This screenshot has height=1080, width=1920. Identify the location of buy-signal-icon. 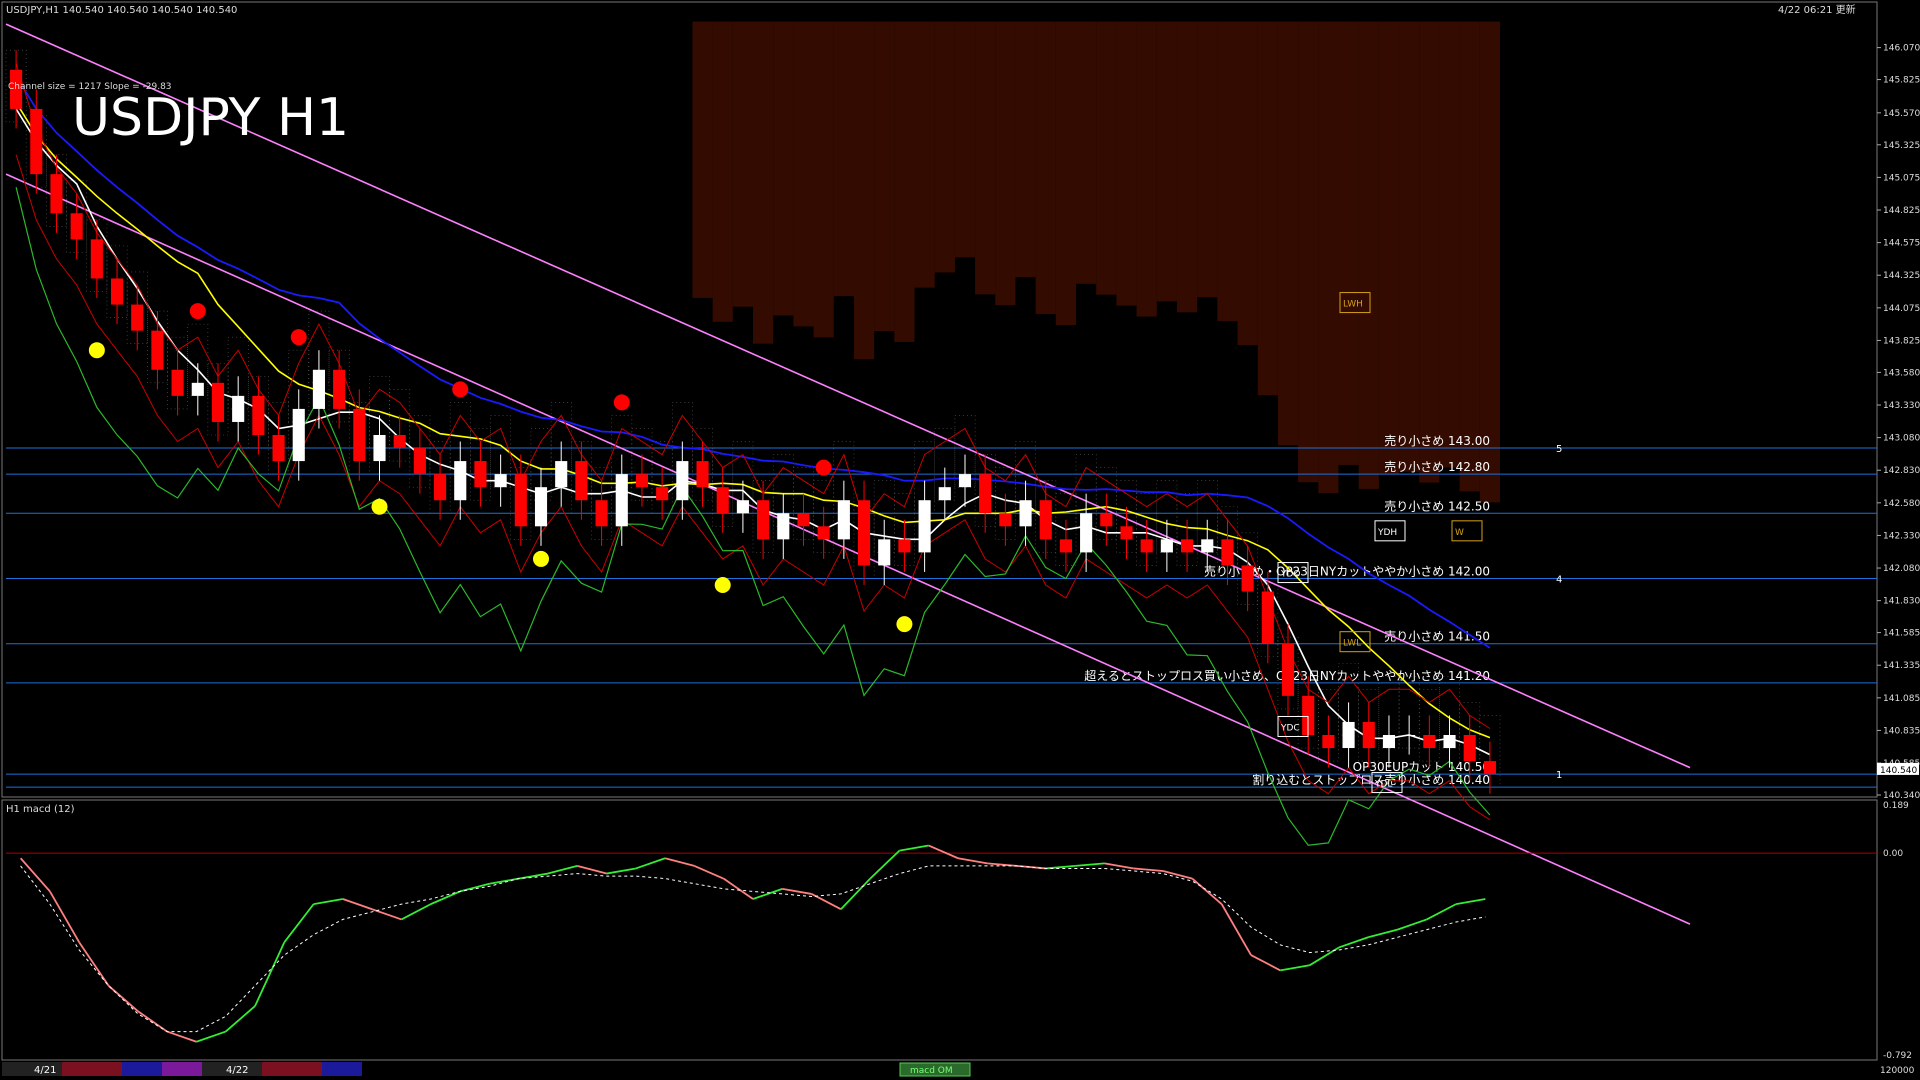
(379, 506).